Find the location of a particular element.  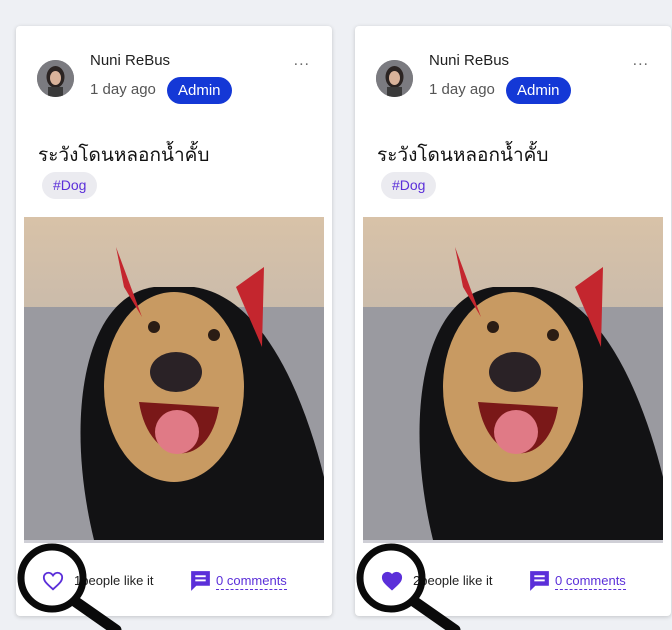

like-count-label: 2people like it is located at coordinates (453, 580).